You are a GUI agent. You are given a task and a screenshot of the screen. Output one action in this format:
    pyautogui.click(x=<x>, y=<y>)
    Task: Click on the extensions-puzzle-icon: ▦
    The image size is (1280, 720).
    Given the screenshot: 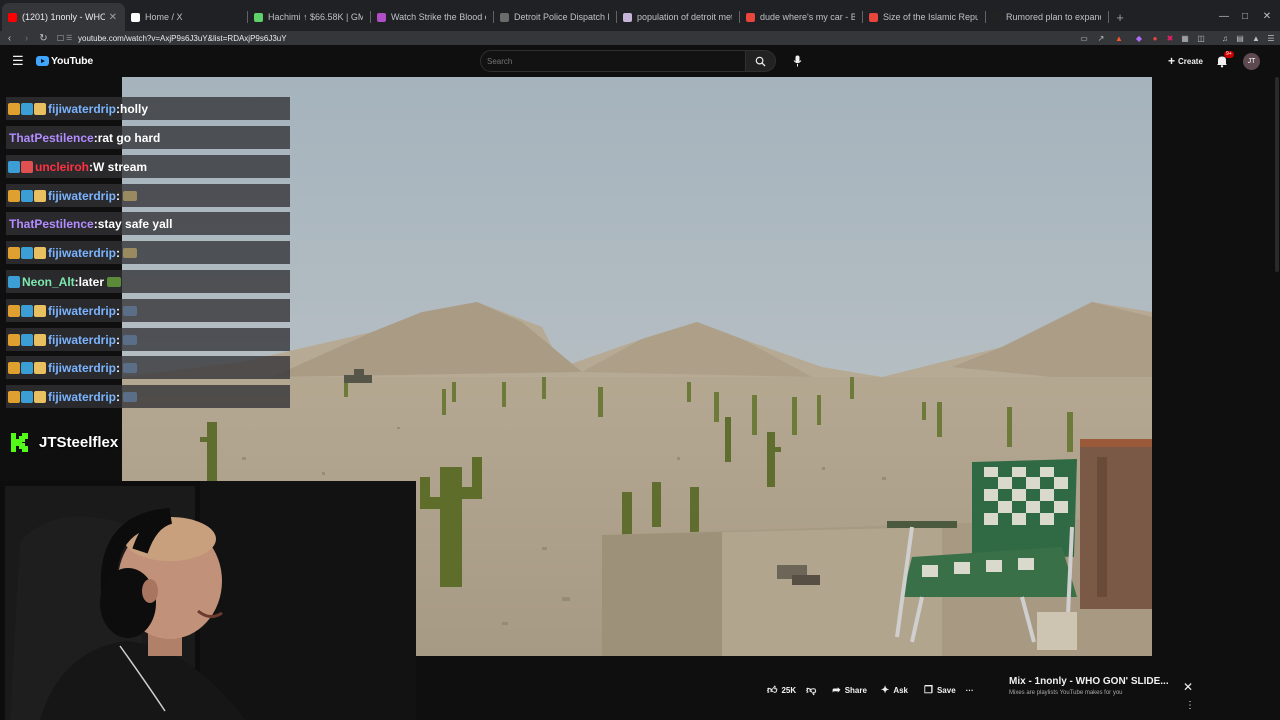 What is the action you would take?
    pyautogui.click(x=1185, y=38)
    